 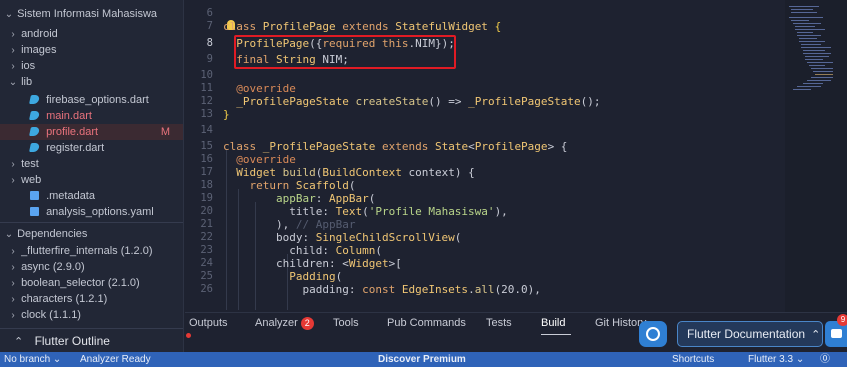 I want to click on shortcuts-button: Shortcuts, so click(x=693, y=359).